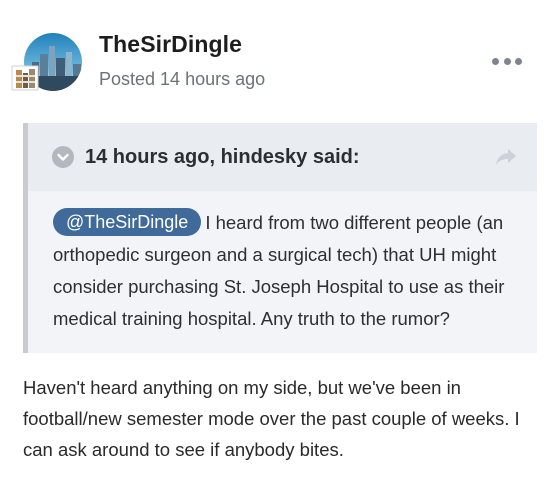  What do you see at coordinates (63, 157) in the screenshot?
I see `chevron-down-circle-icon` at bounding box center [63, 157].